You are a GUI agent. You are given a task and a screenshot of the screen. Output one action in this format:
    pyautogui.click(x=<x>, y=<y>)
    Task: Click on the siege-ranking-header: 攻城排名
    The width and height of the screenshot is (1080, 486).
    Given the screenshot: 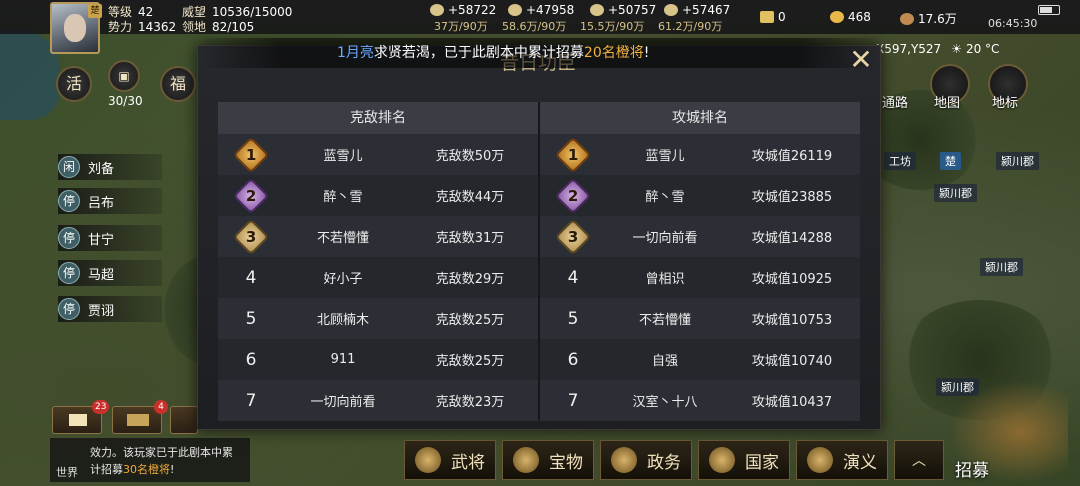 What is the action you would take?
    pyautogui.click(x=700, y=118)
    